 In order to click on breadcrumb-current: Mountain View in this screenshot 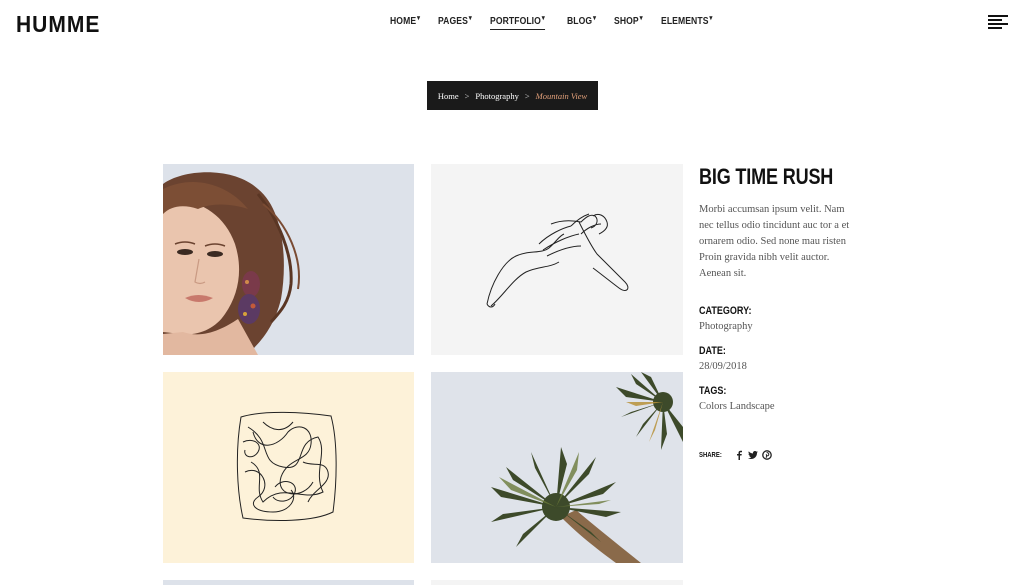, I will do `click(561, 95)`.